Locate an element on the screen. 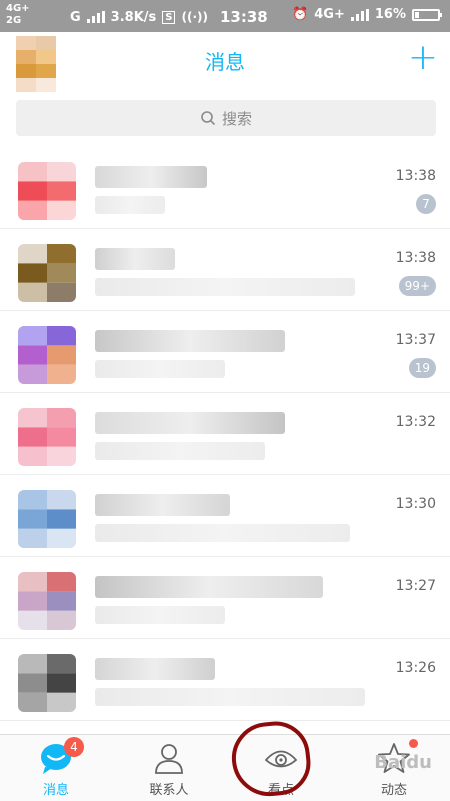  status-time: 13:38 is located at coordinates (243, 17).